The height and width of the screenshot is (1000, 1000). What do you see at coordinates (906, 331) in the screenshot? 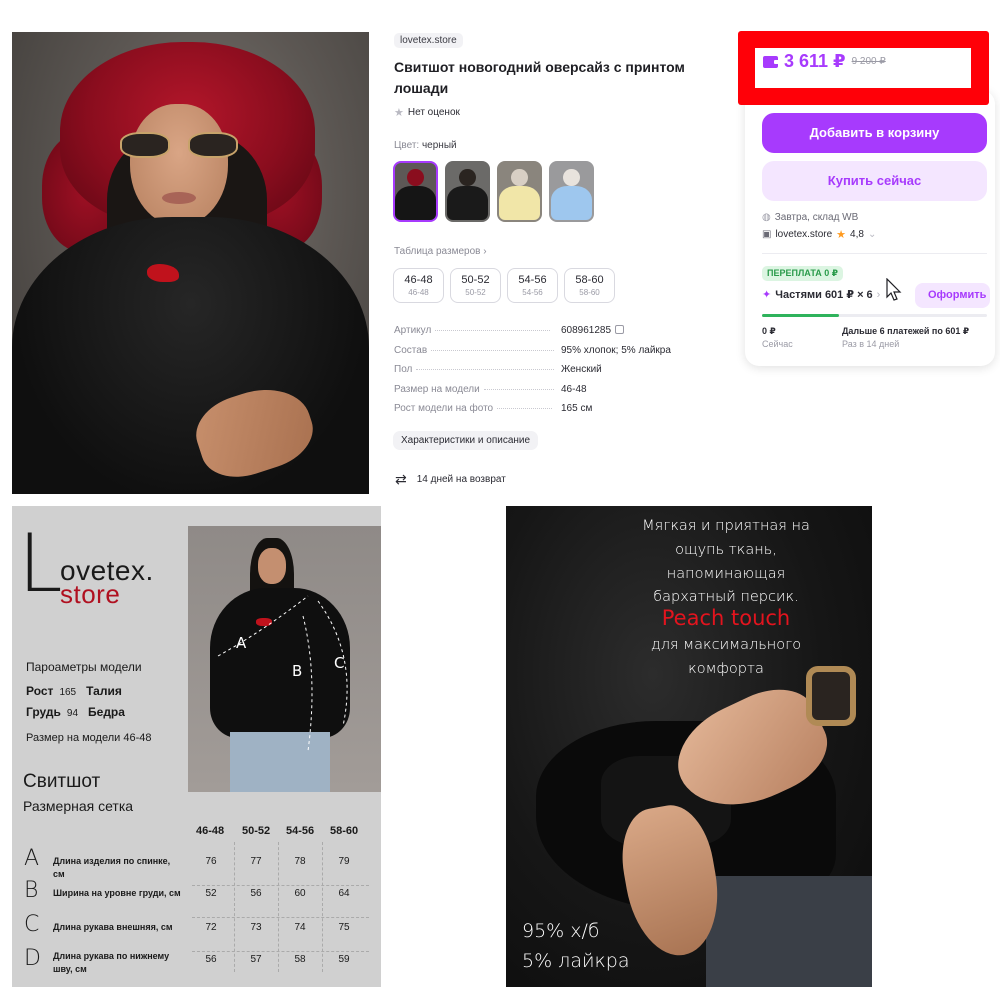
I see `schedule-amount: Дальше 6 платежей по 601 ₽` at bounding box center [906, 331].